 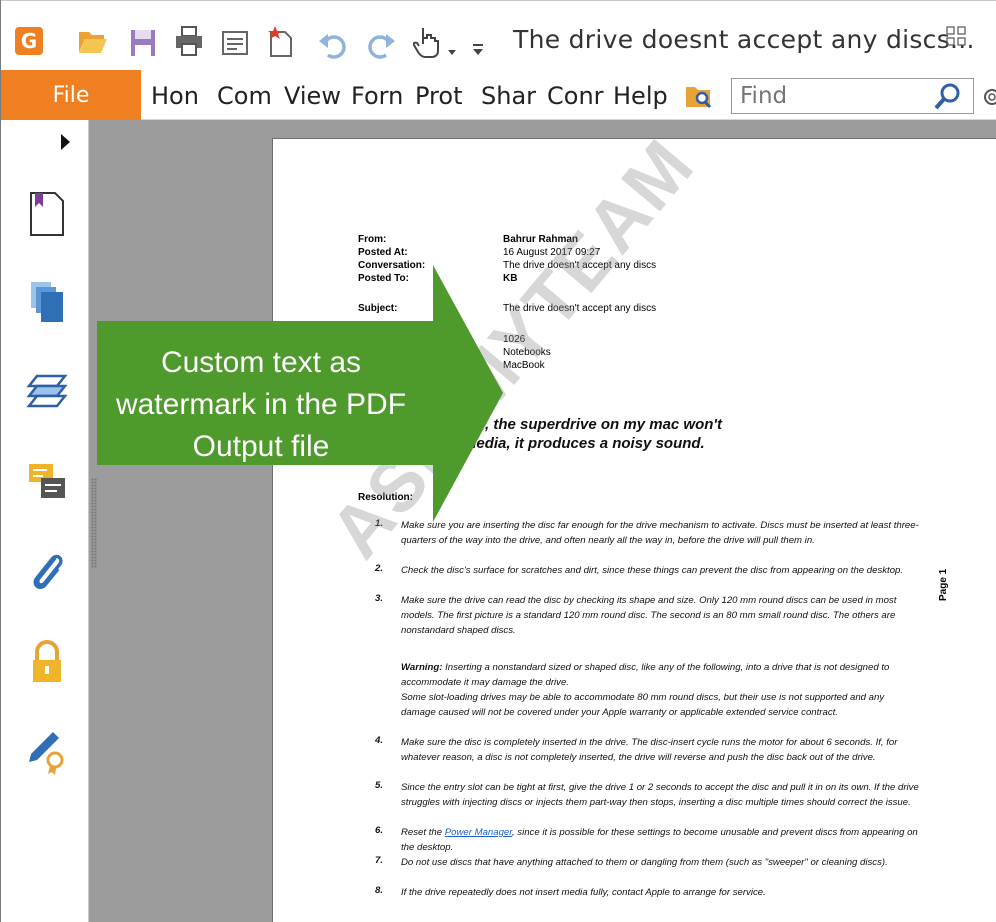 I want to click on open-folder-icon, so click(x=93, y=41).